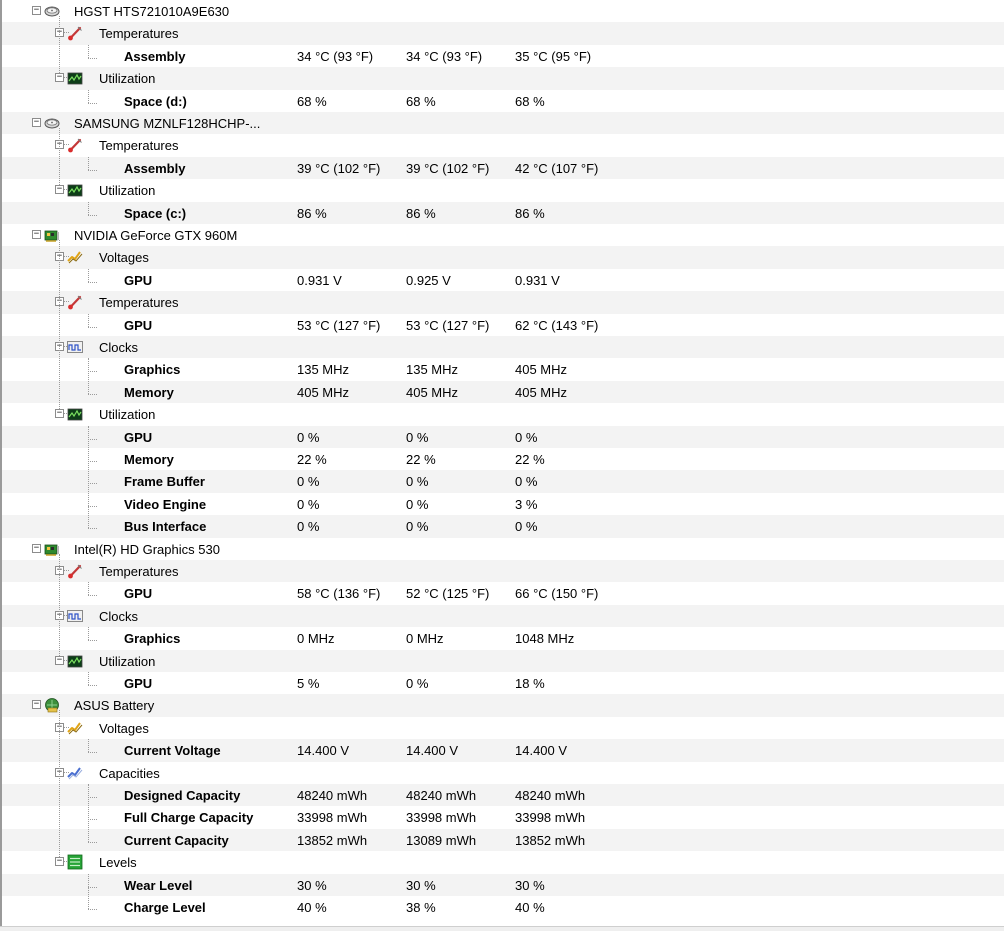  Describe the element at coordinates (530, 683) in the screenshot. I see `sensor-value-max: 18 %` at that location.